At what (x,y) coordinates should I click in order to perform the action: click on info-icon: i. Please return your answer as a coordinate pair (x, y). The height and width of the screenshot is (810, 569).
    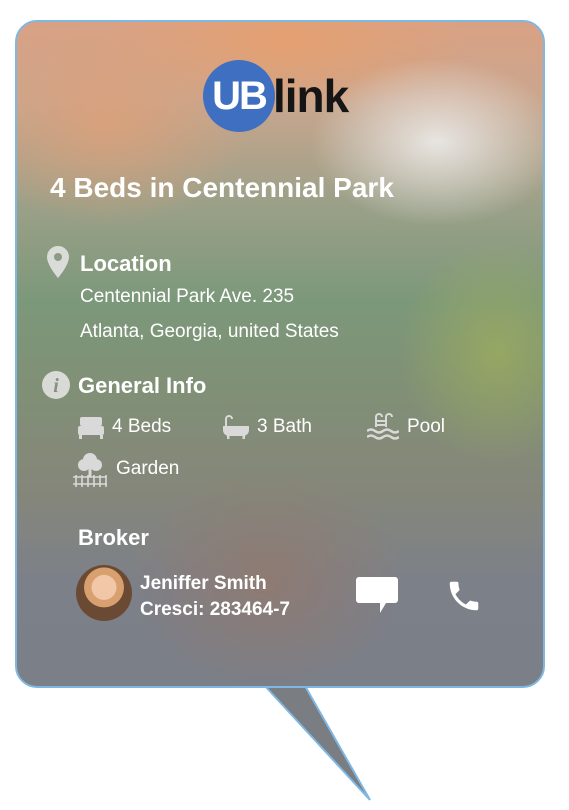
    Looking at the image, I should click on (56, 385).